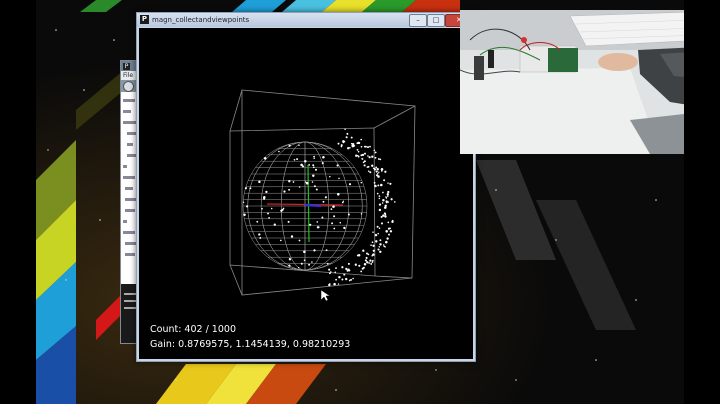  Describe the element at coordinates (319, 207) in the screenshot. I see `sample-points` at that location.